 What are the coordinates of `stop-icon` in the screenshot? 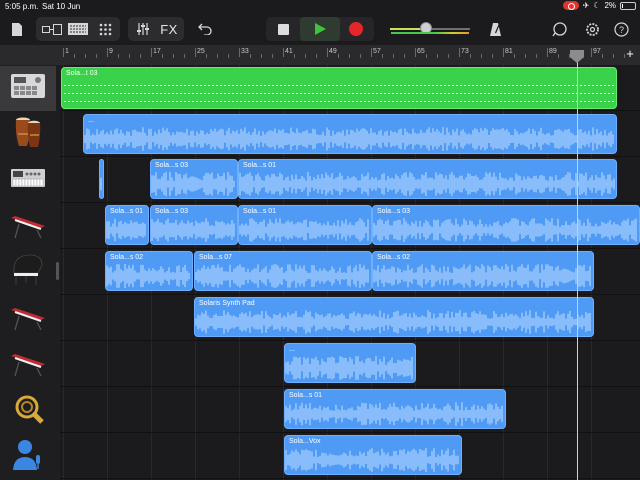 It's located at (283, 29).